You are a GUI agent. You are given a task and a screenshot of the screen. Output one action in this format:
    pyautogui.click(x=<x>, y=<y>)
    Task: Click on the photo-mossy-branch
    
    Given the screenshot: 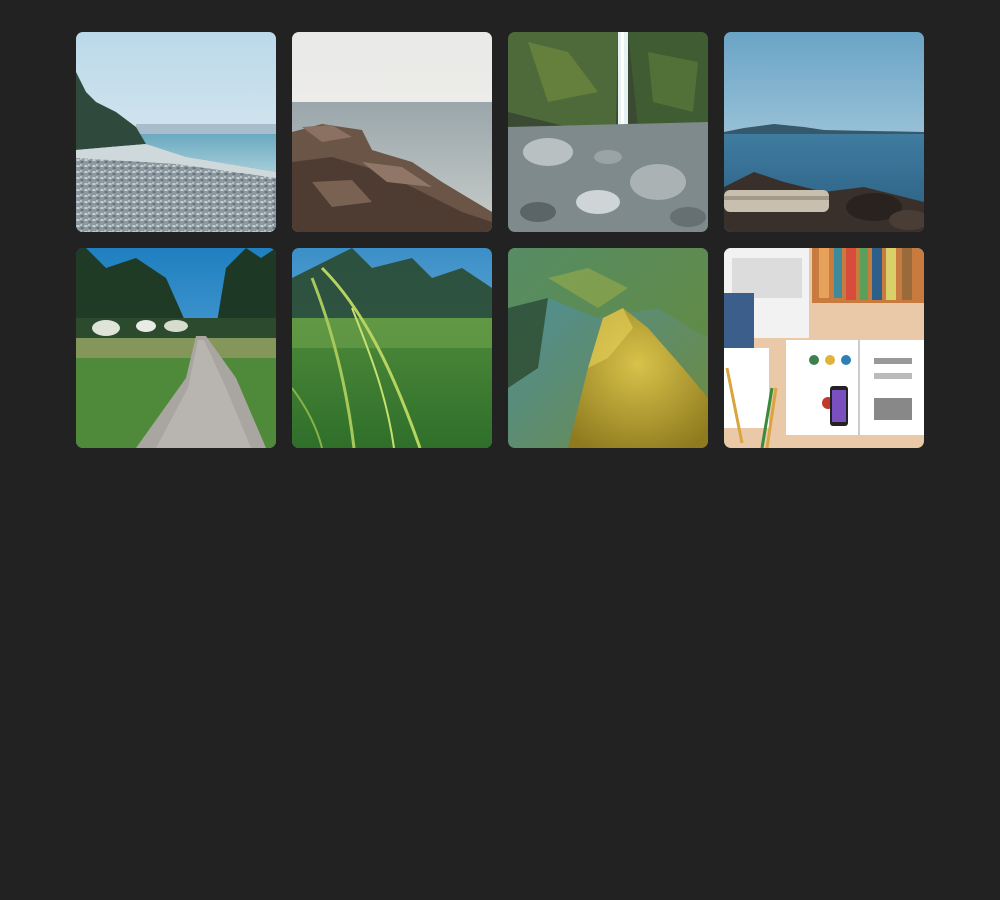 What is the action you would take?
    pyautogui.click(x=608, y=348)
    